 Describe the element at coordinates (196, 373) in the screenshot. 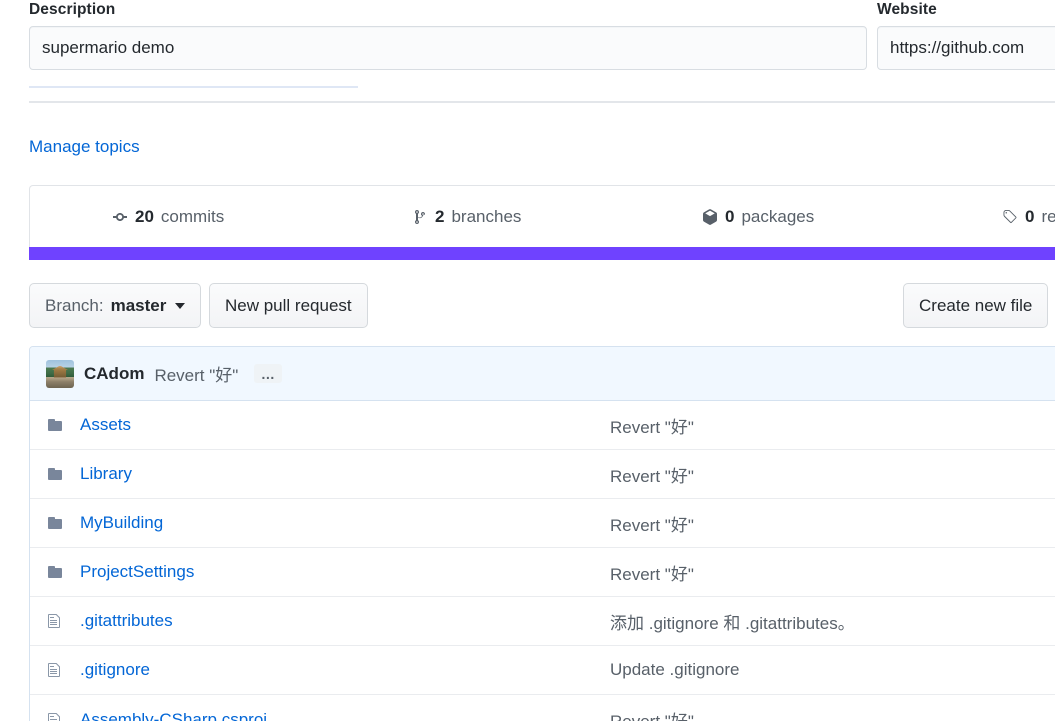

I see `commit-message-link: Revert "好"` at that location.